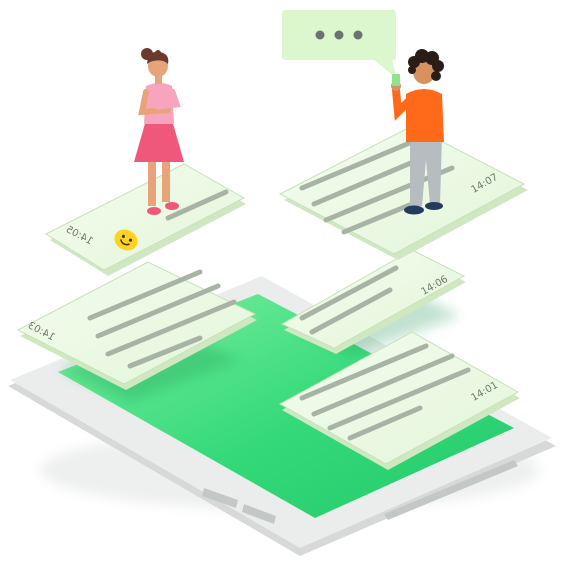 Image resolution: width=563 pixels, height=565 pixels. I want to click on ellipsis-icon, so click(339, 35).